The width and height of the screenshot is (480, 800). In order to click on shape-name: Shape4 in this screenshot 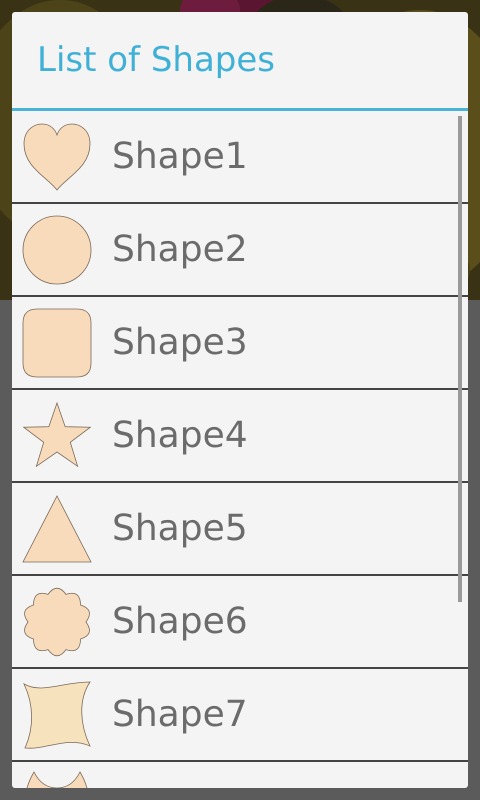, I will do `click(180, 436)`.